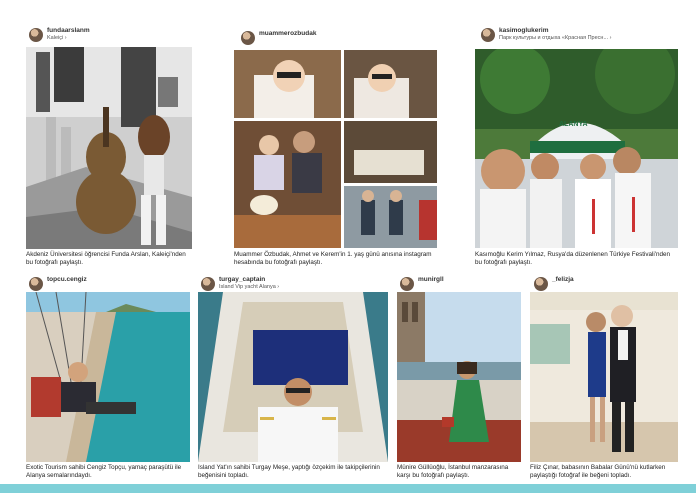 The width and height of the screenshot is (696, 493). What do you see at coordinates (576, 148) in the screenshot?
I see `post-photo: ALANYA` at bounding box center [576, 148].